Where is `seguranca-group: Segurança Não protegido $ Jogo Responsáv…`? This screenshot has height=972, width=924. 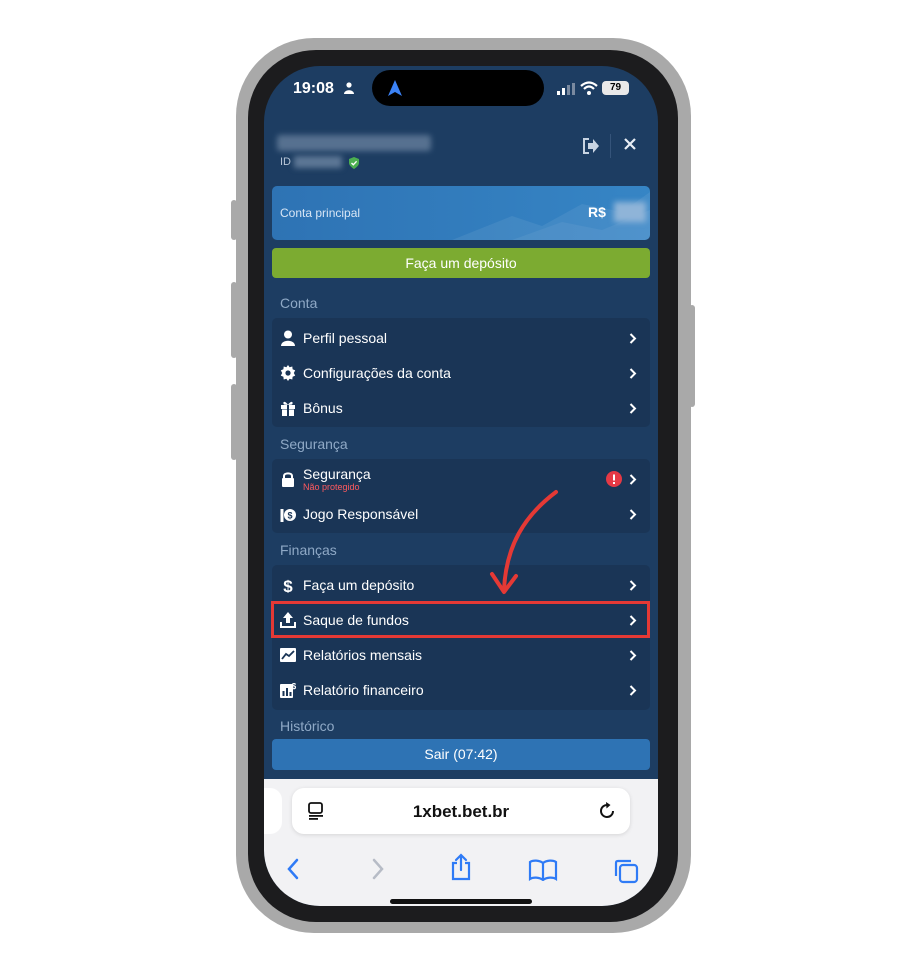
seguranca-group: Segurança Não protegido $ Jogo Responsáv… is located at coordinates (461, 496).